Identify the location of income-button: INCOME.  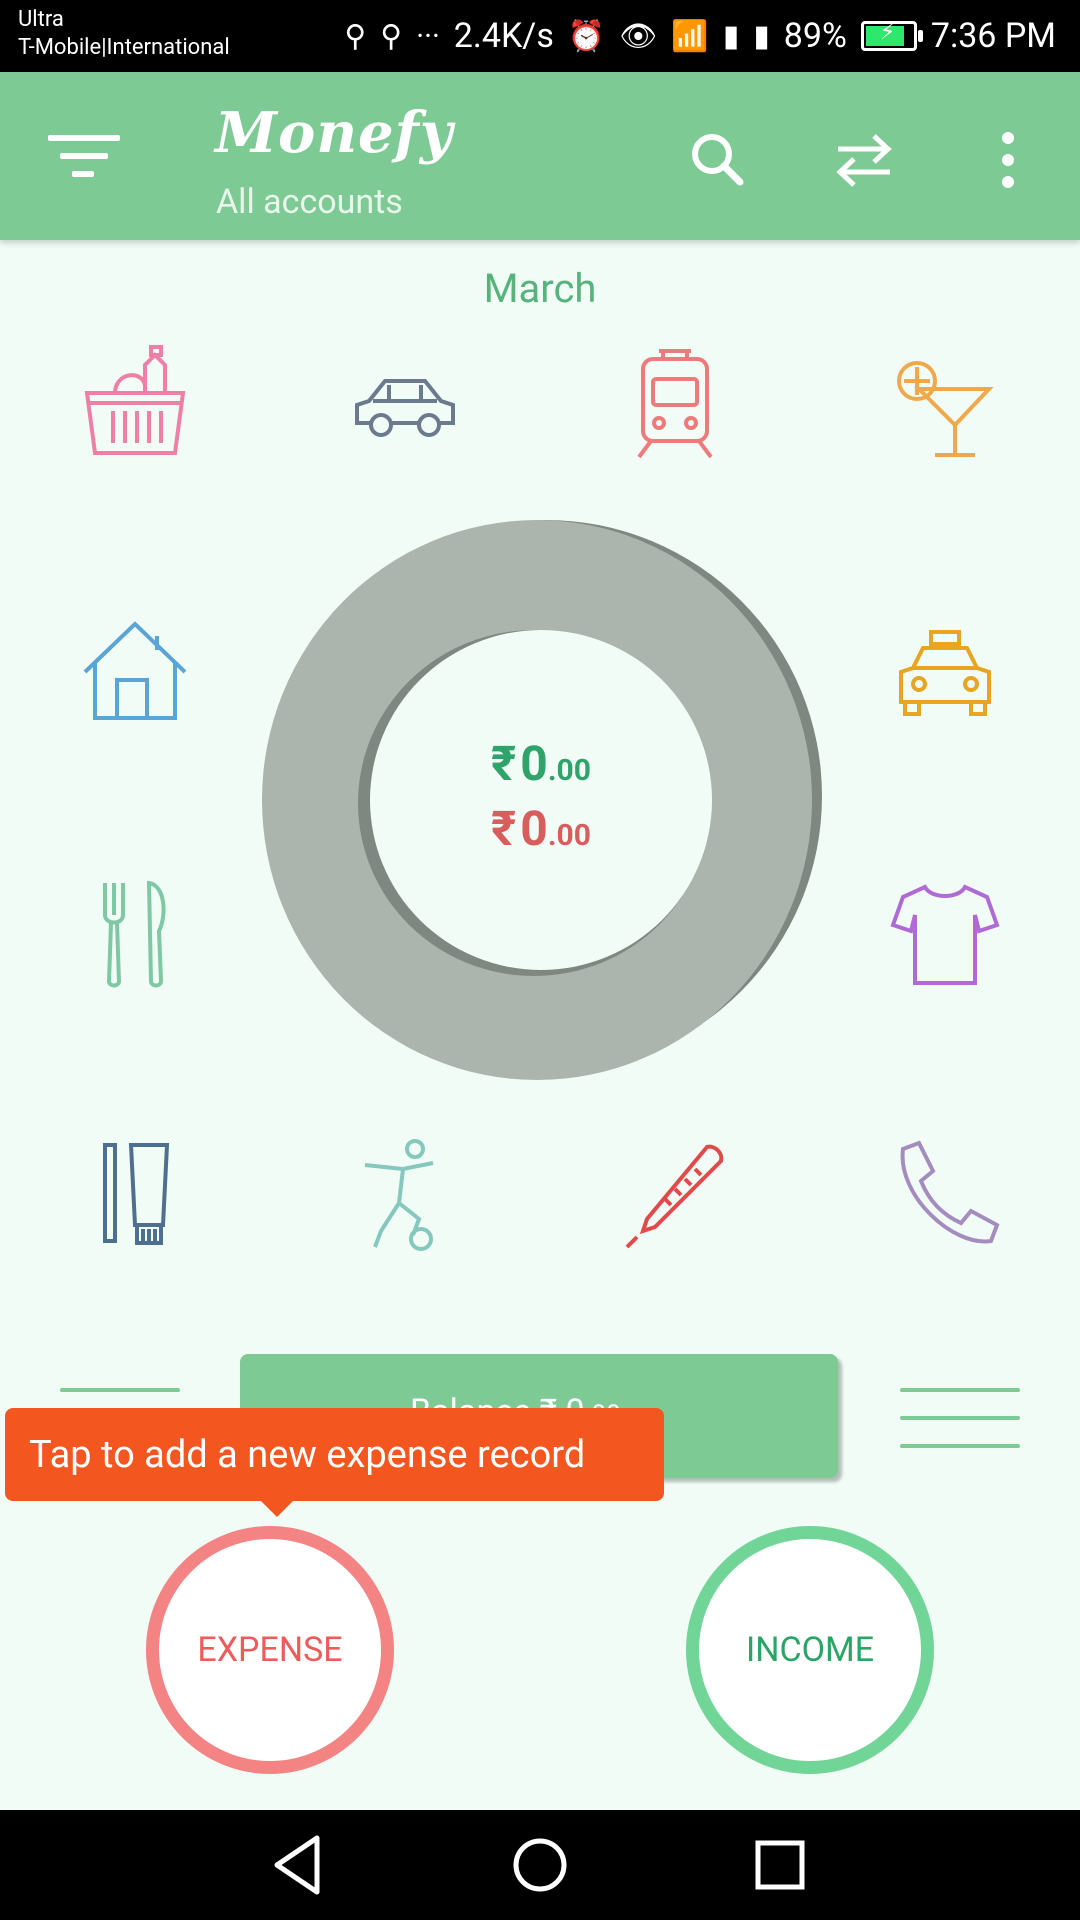
(810, 1650).